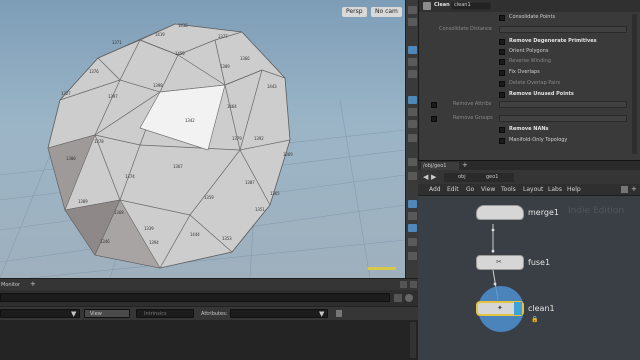  What do you see at coordinates (453, 190) in the screenshot?
I see `menu-edit: Edit` at bounding box center [453, 190].